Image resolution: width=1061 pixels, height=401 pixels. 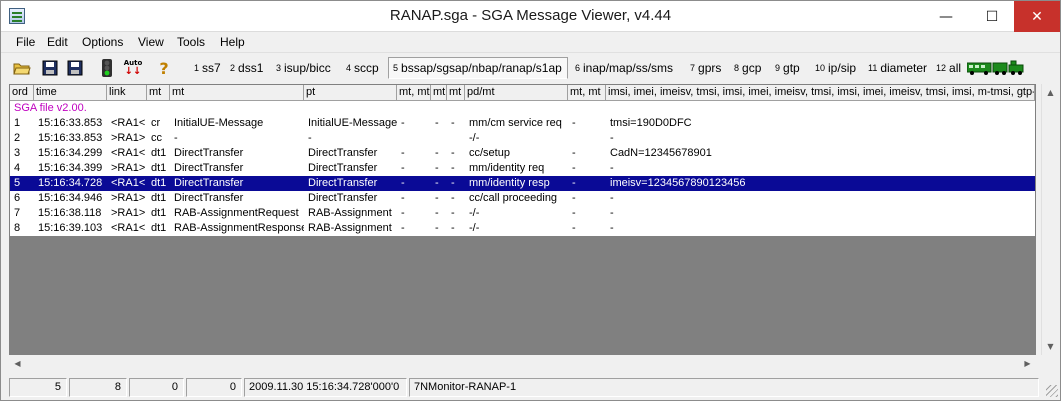 What do you see at coordinates (478, 68) in the screenshot?
I see `tab-bssap-sgsap-nbap-ranap-s1ap: 5 bssap/sgsap/nbap/ranap/s1ap` at bounding box center [478, 68].